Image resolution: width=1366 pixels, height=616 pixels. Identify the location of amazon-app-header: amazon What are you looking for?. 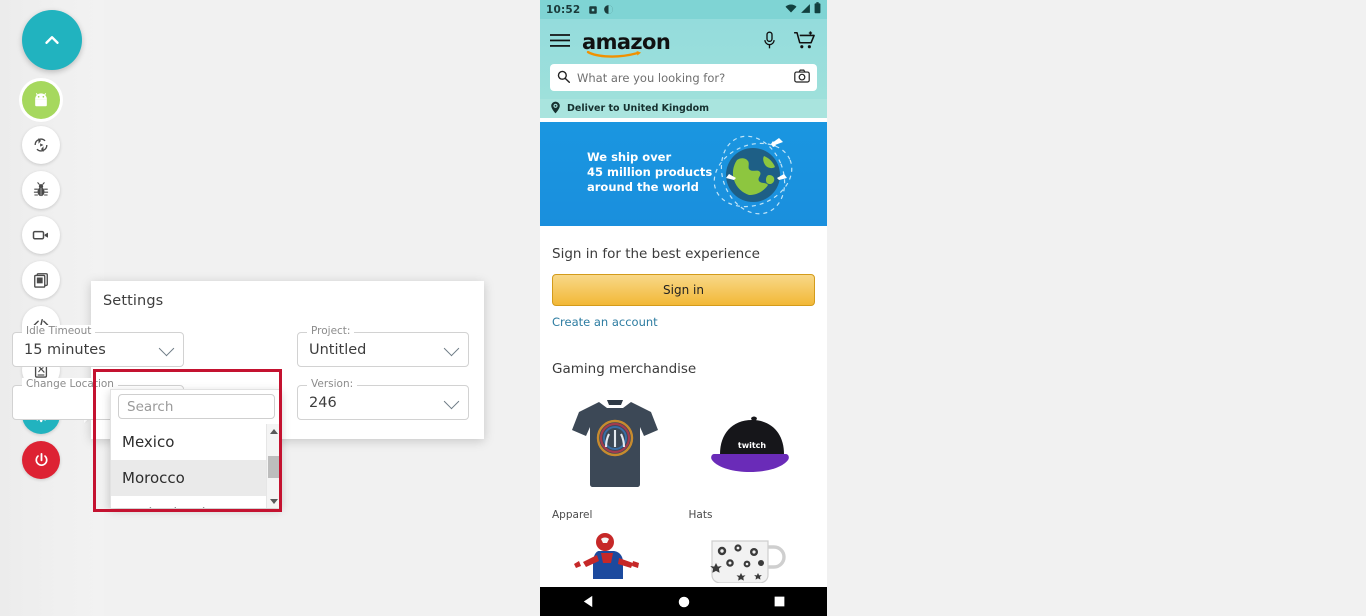
(683, 59).